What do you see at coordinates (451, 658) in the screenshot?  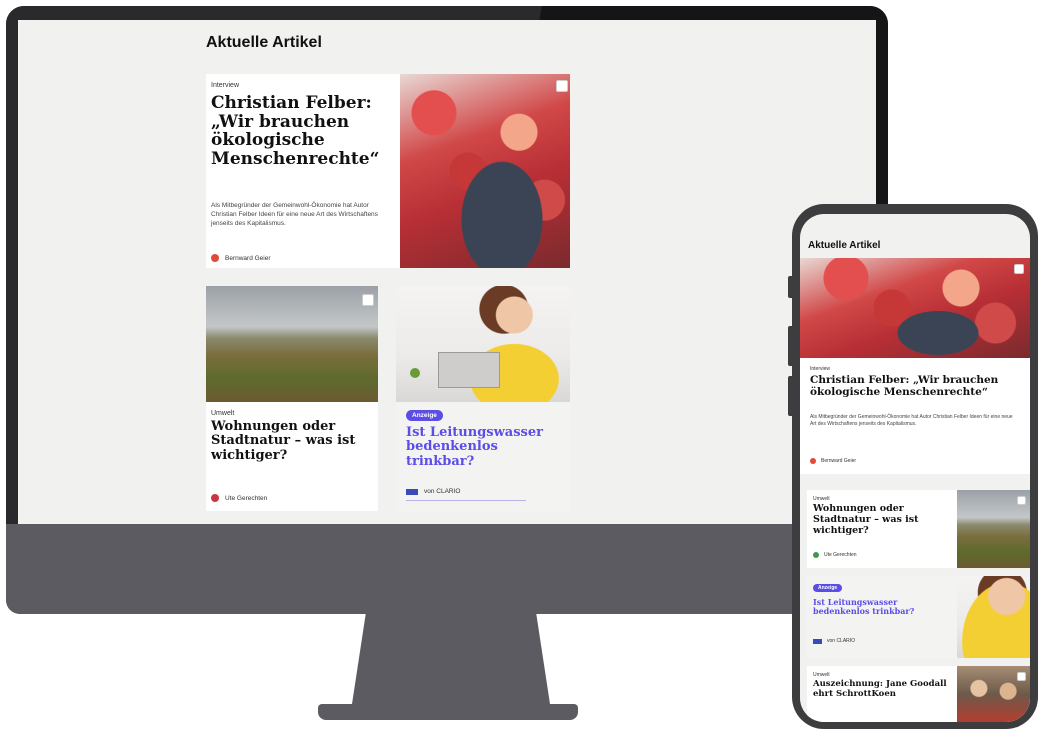 I see `monitor-stand` at bounding box center [451, 658].